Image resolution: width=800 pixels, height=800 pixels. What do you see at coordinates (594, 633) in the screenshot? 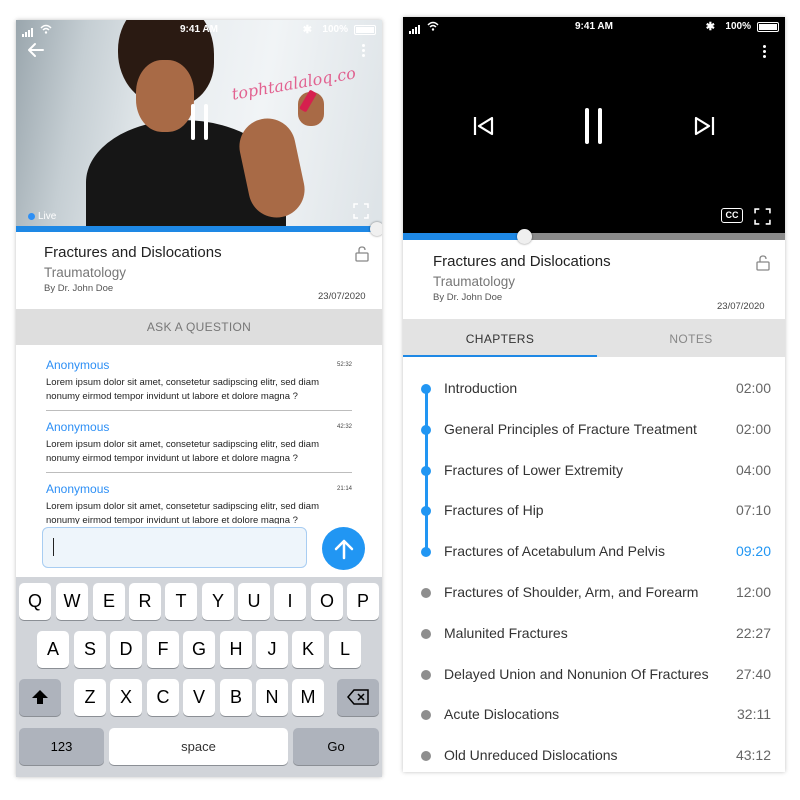
I see `chapter-item: Malunited Fractures 22:27` at bounding box center [594, 633].